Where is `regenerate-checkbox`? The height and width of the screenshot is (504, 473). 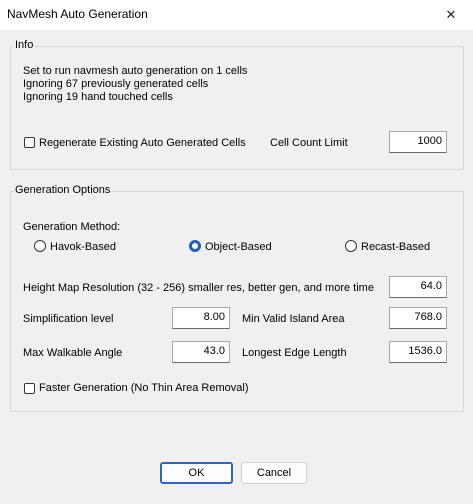
regenerate-checkbox is located at coordinates (29, 142).